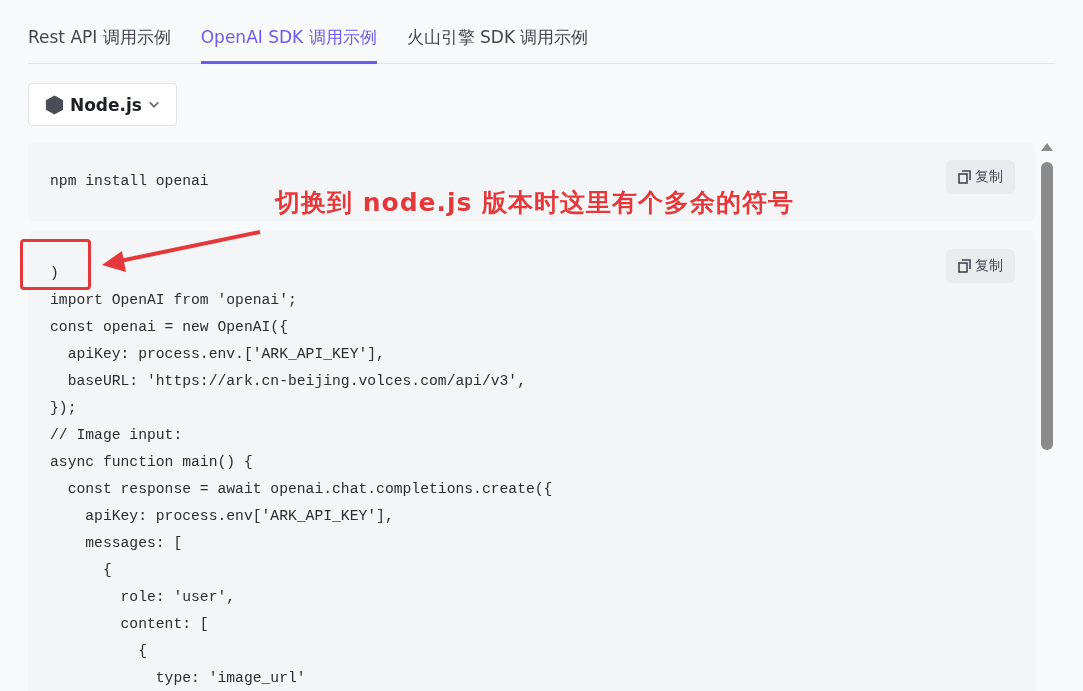 Image resolution: width=1083 pixels, height=691 pixels. What do you see at coordinates (497, 43) in the screenshot?
I see `tab: 火山引擎 SDK 调用示例` at bounding box center [497, 43].